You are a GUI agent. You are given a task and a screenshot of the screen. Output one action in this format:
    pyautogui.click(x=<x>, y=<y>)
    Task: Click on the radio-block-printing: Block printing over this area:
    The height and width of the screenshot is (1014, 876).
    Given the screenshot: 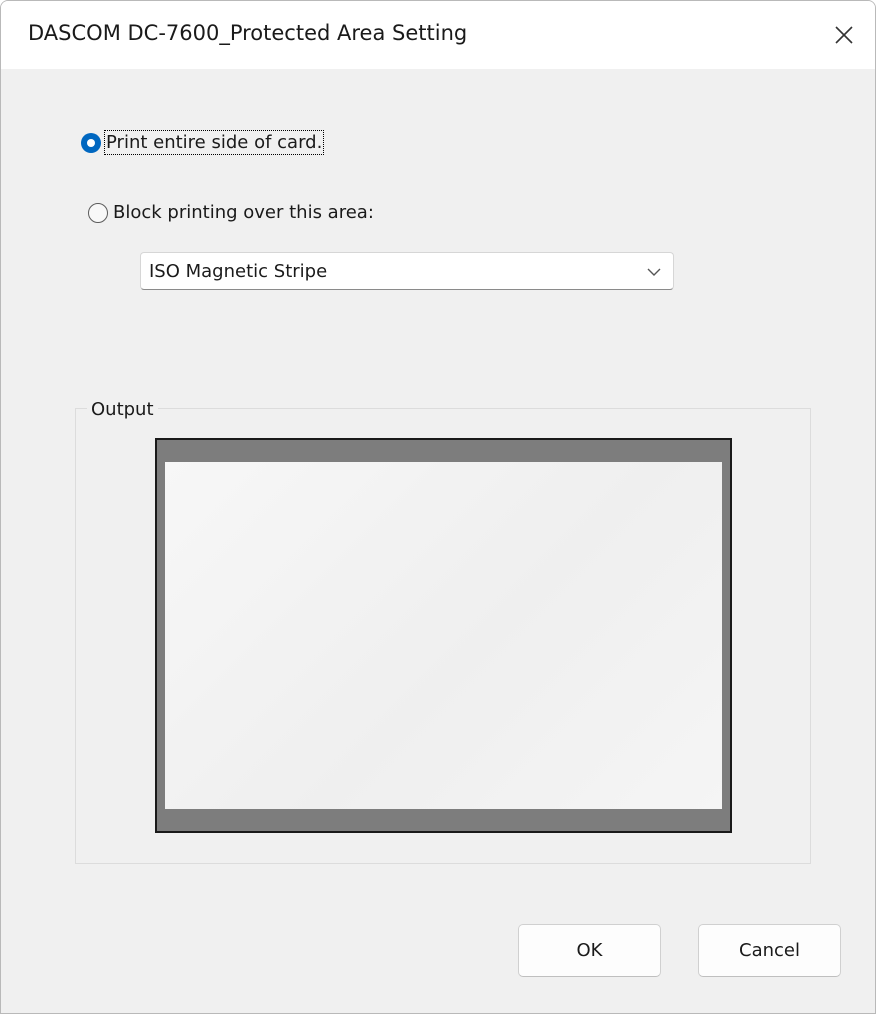 What is the action you would take?
    pyautogui.click(x=231, y=212)
    